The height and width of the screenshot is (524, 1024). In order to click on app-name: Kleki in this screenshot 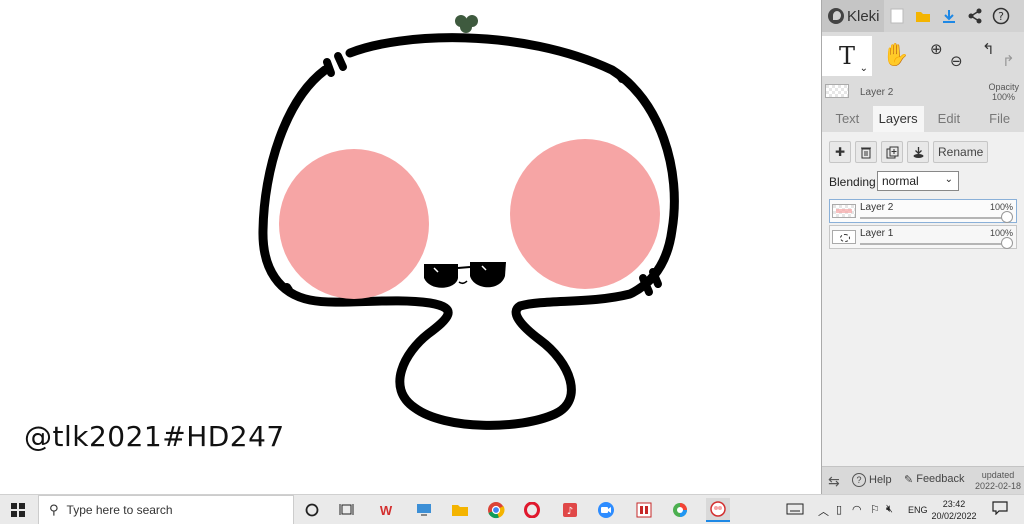, I will do `click(863, 16)`.